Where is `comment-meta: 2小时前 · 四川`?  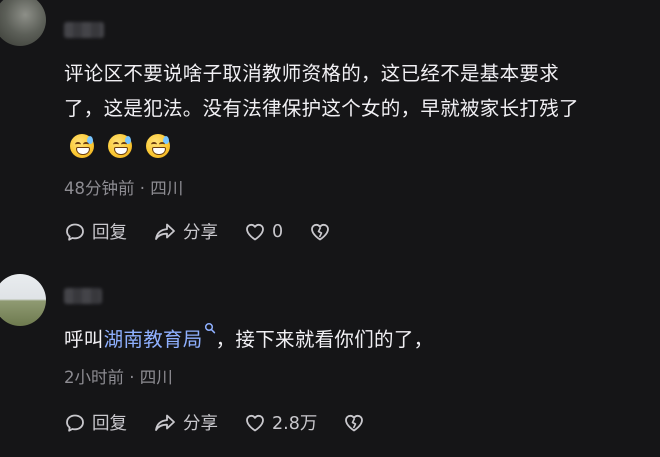 comment-meta: 2小时前 · 四川 is located at coordinates (118, 376).